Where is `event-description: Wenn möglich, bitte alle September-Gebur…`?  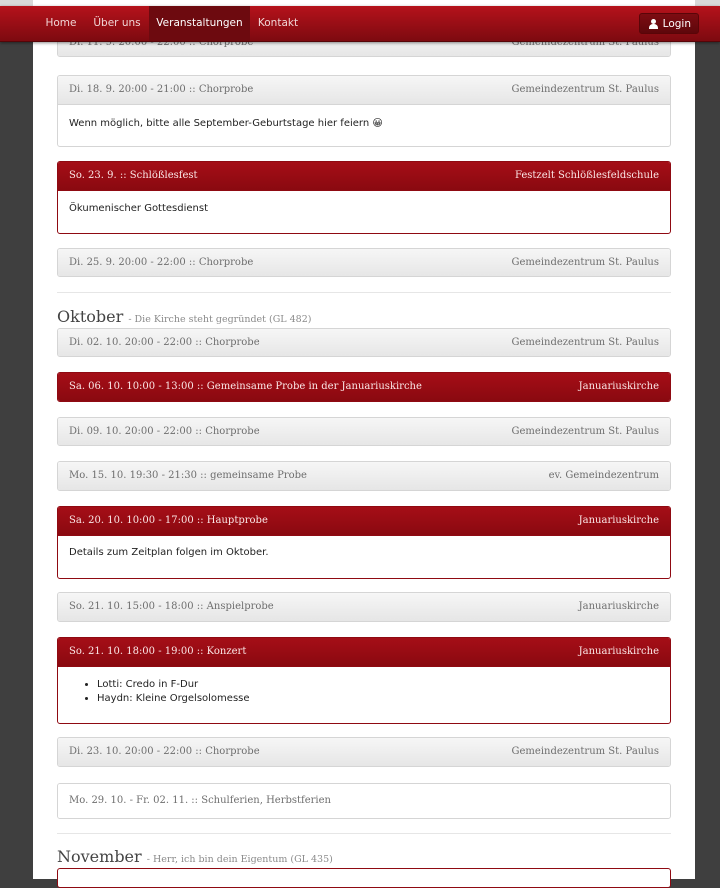
event-description: Wenn möglich, bitte alle September-Gebur… is located at coordinates (226, 123).